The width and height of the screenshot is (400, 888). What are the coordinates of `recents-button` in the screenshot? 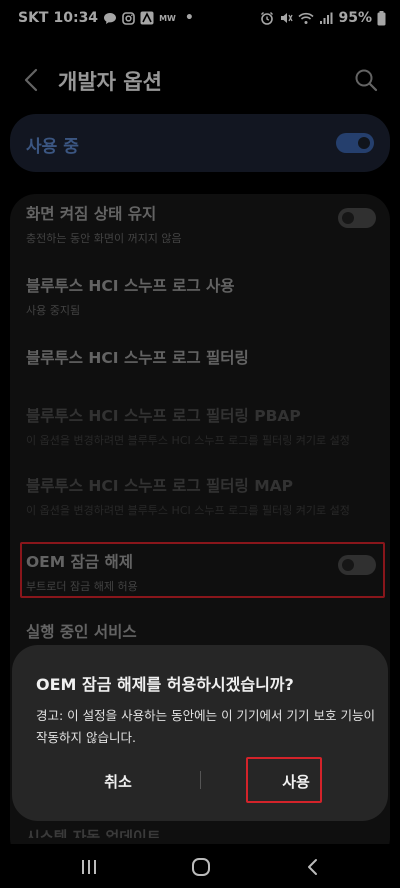 It's located at (89, 867).